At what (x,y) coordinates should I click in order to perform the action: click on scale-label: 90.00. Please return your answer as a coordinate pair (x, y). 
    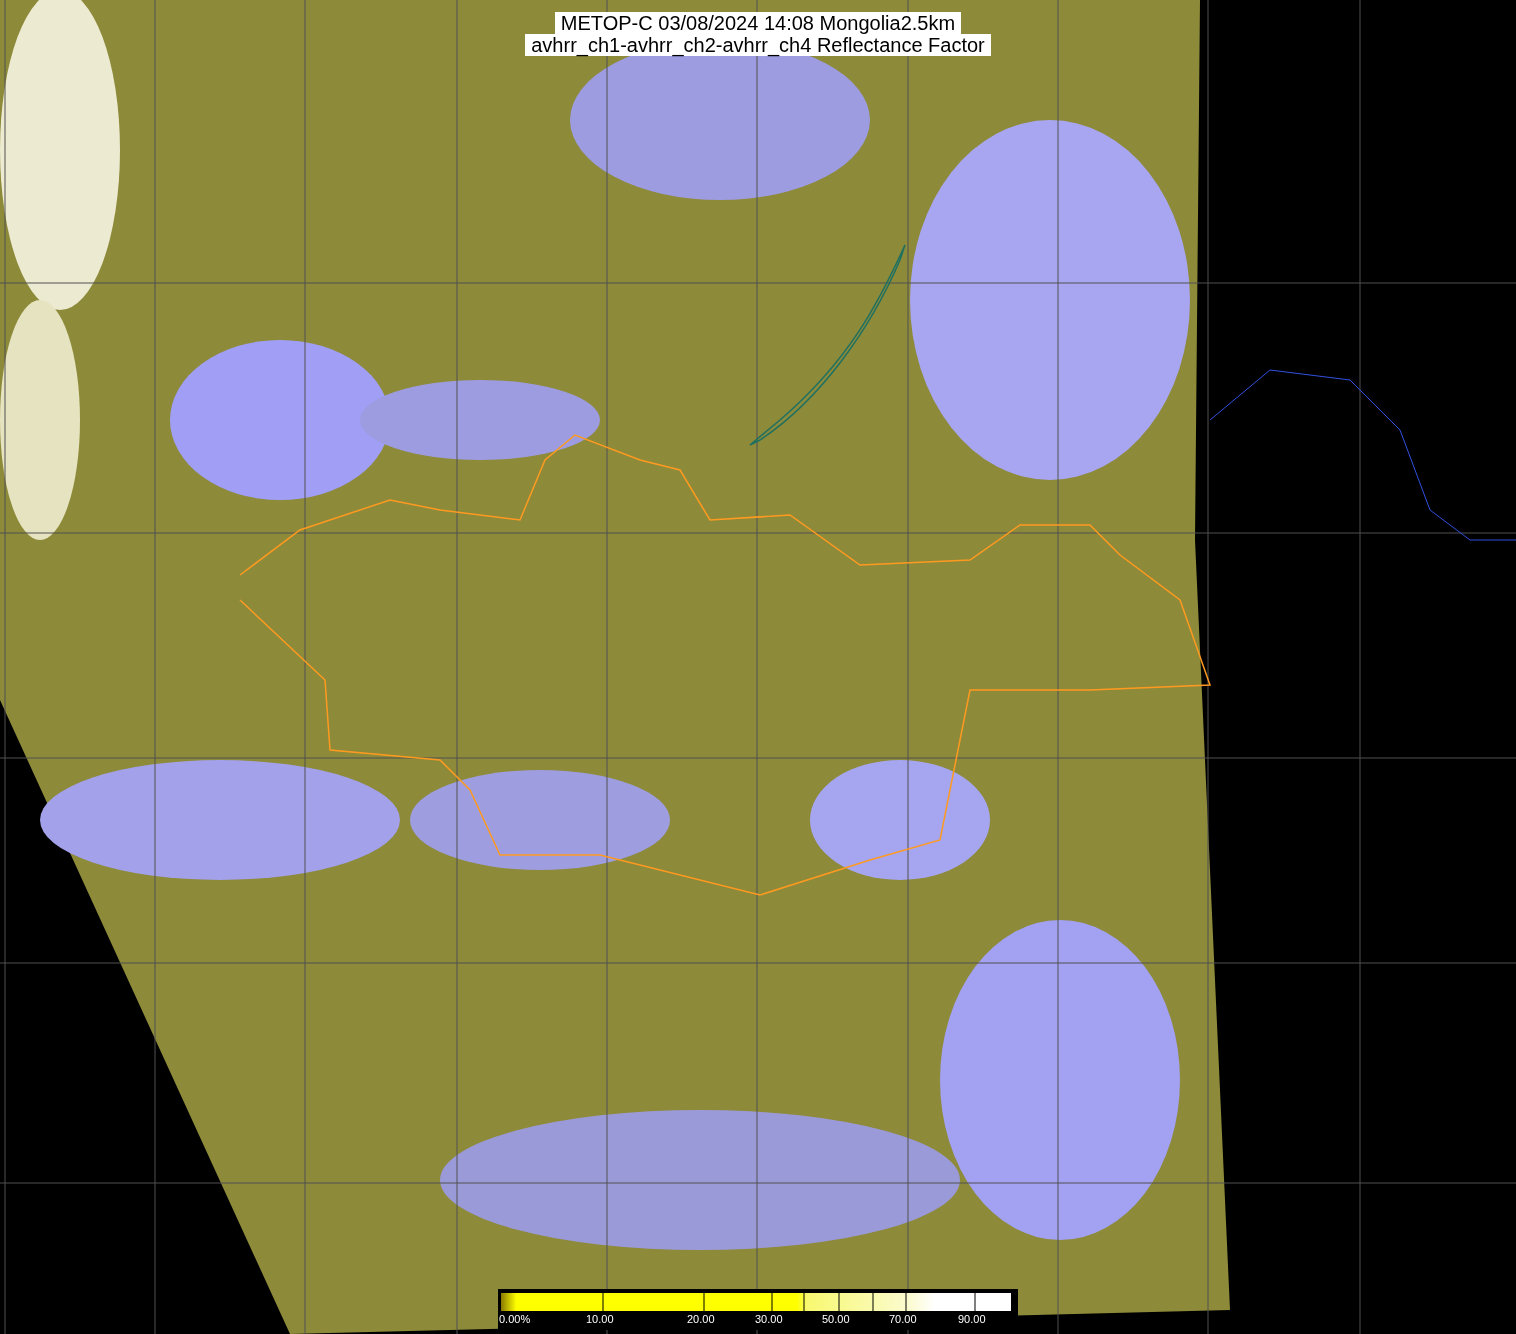
    Looking at the image, I should click on (972, 1319).